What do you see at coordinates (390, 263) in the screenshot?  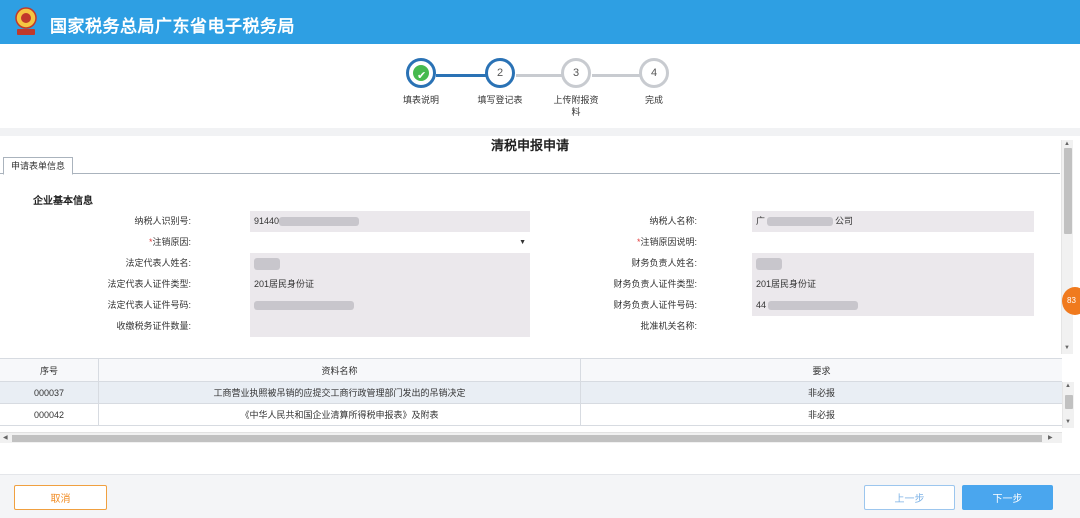 I see `legal-rep-name-field` at bounding box center [390, 263].